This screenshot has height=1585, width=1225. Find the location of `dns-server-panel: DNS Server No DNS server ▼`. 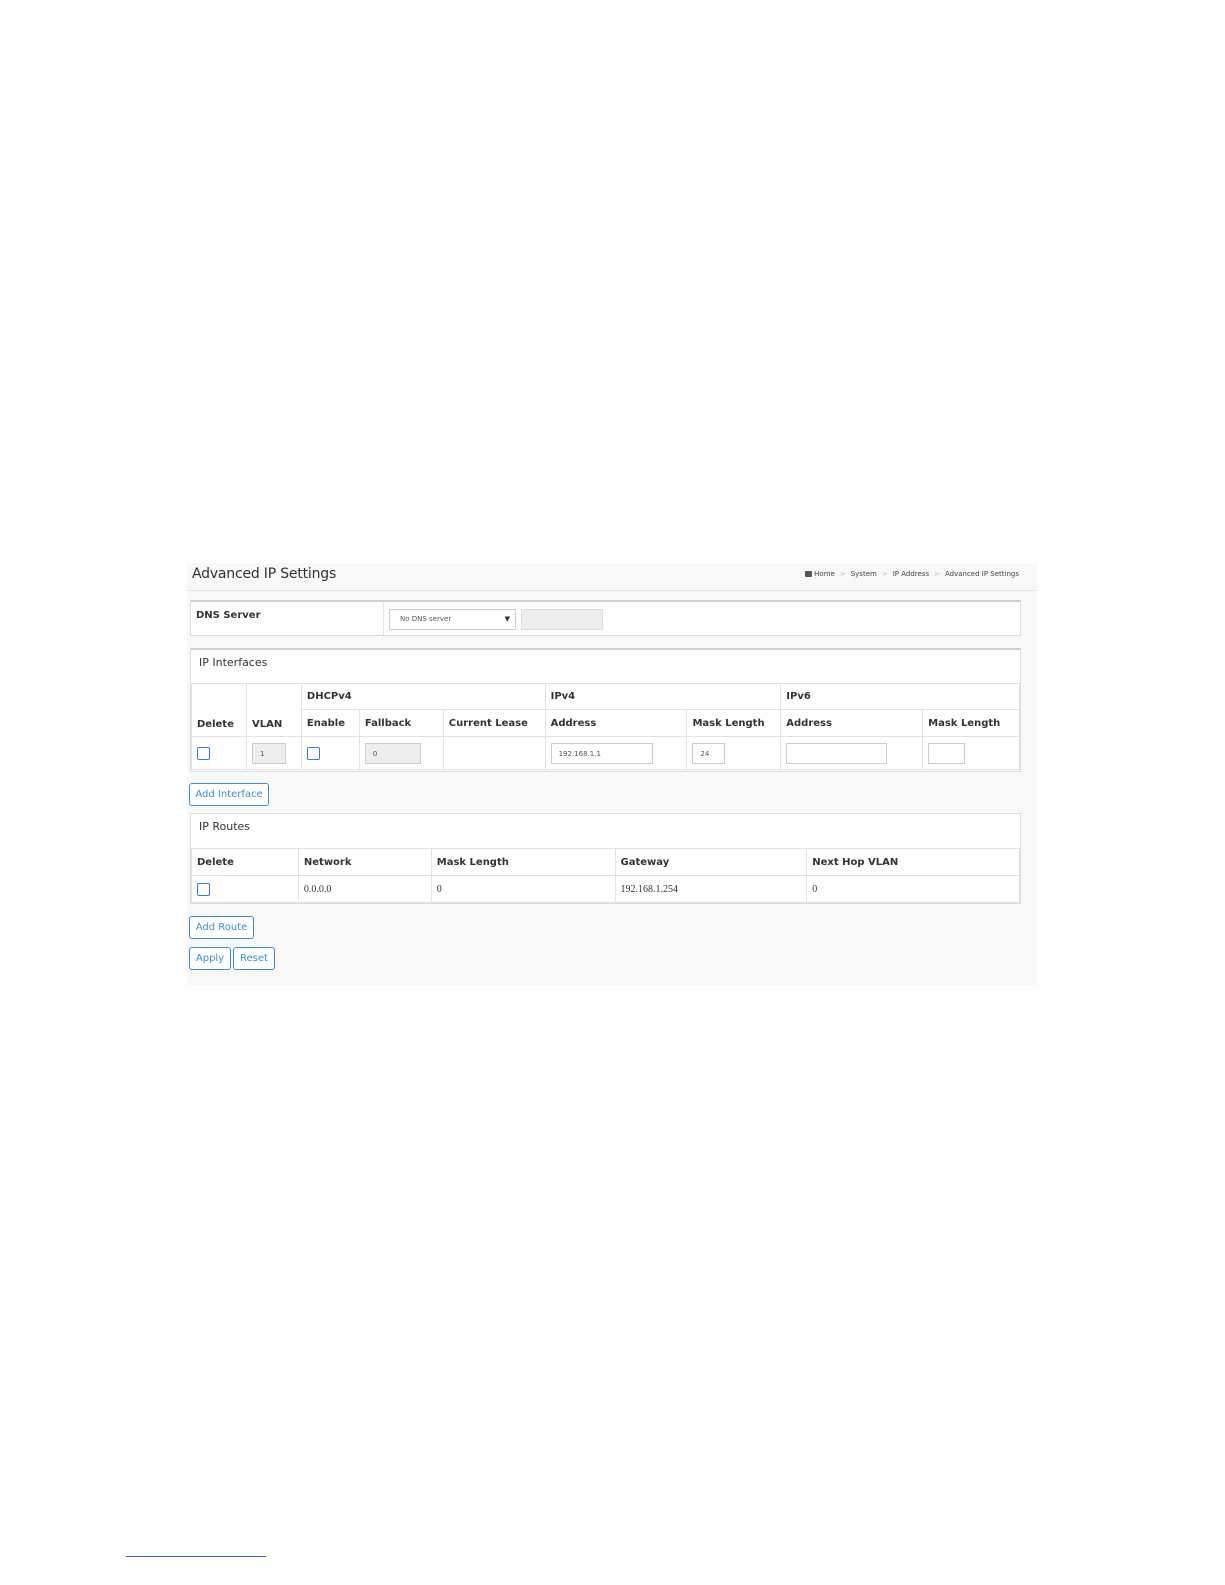

dns-server-panel: DNS Server No DNS server ▼ is located at coordinates (605, 618).